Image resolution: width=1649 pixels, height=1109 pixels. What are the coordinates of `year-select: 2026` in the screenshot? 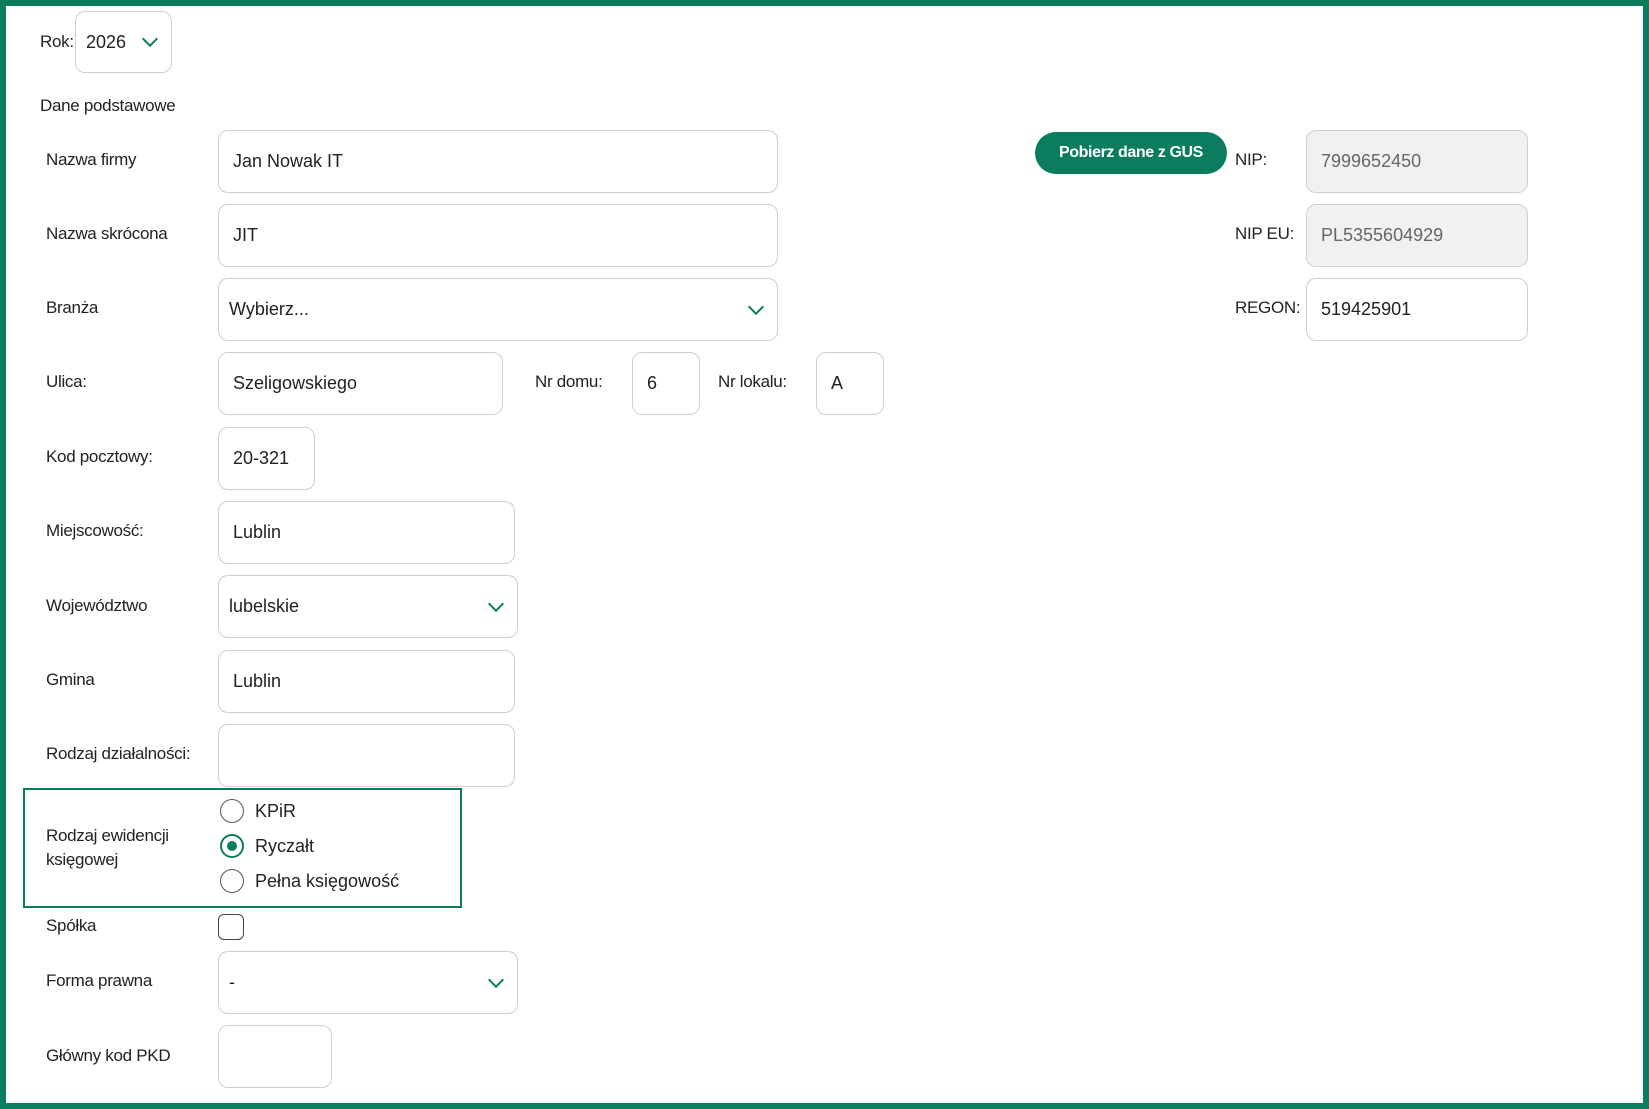 It's located at (123, 42).